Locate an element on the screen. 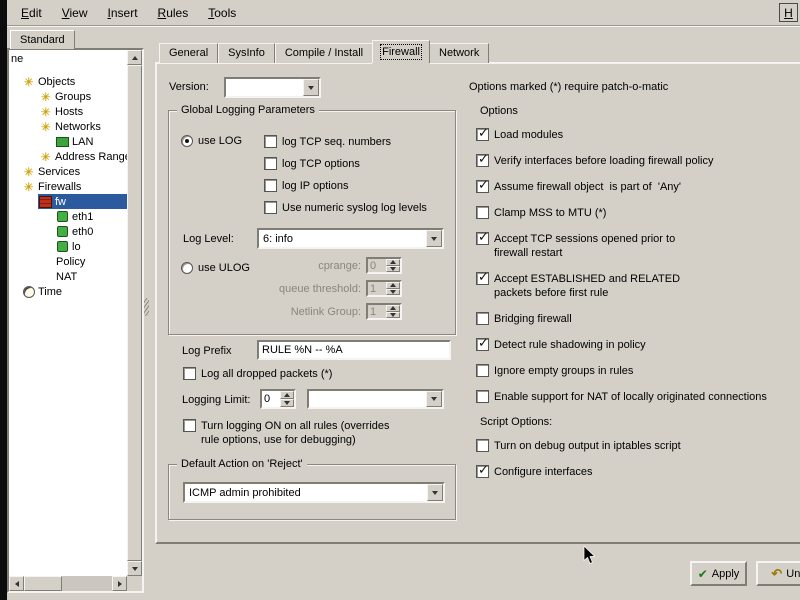 The image size is (800, 600). undo-button: Undo is located at coordinates (778, 573).